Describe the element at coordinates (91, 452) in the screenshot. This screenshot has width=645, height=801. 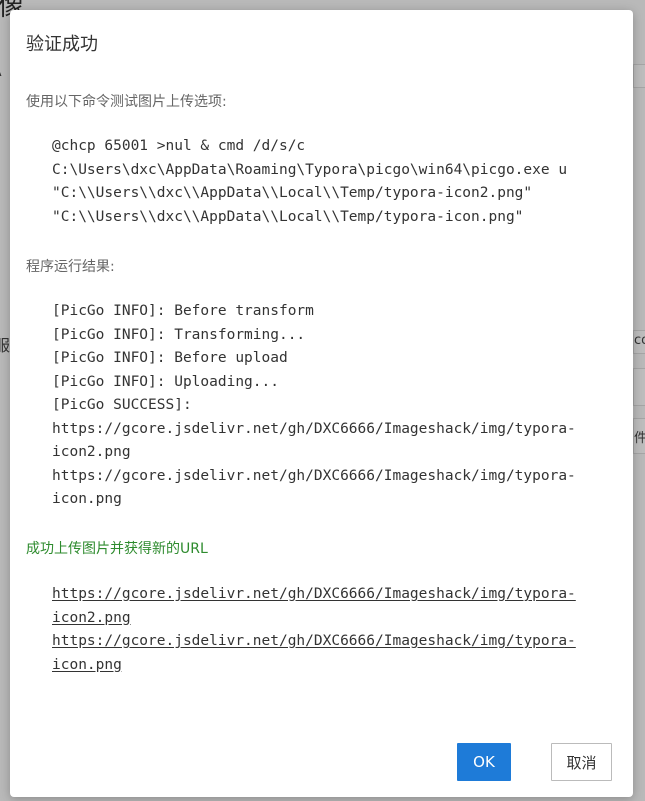
I see `log-line: icon2.png` at that location.